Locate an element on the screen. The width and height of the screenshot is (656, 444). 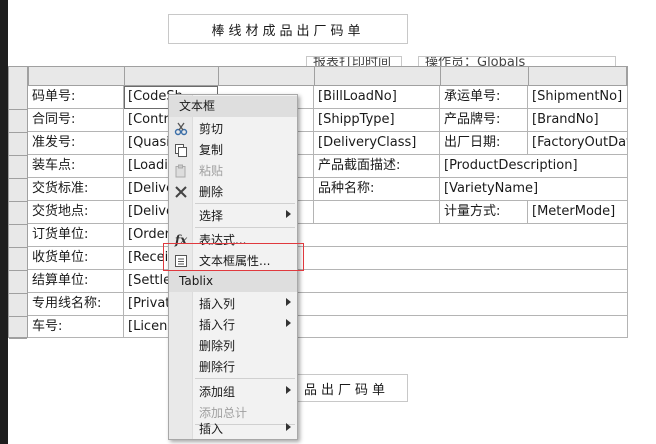
tablix-row-handles is located at coordinates (18, 202).